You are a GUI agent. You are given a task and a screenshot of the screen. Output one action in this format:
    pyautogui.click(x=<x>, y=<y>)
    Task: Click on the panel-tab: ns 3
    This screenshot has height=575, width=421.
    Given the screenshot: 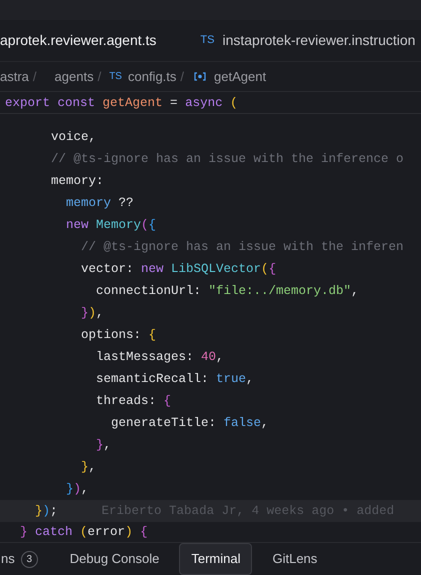 What is the action you would take?
    pyautogui.click(x=25, y=559)
    